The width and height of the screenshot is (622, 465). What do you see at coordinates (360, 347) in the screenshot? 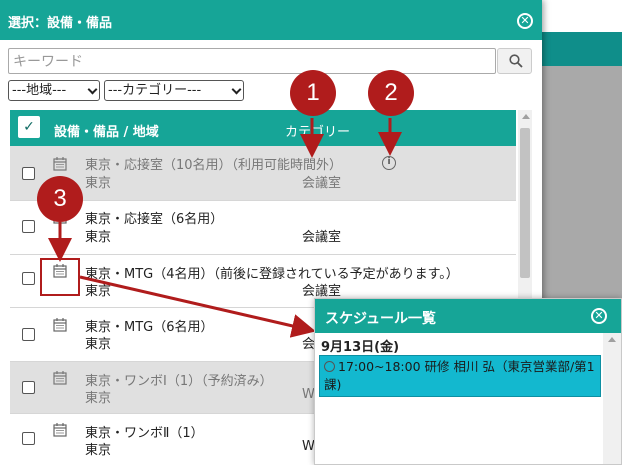
I see `schedule-date: 9月13日(金)` at bounding box center [360, 347].